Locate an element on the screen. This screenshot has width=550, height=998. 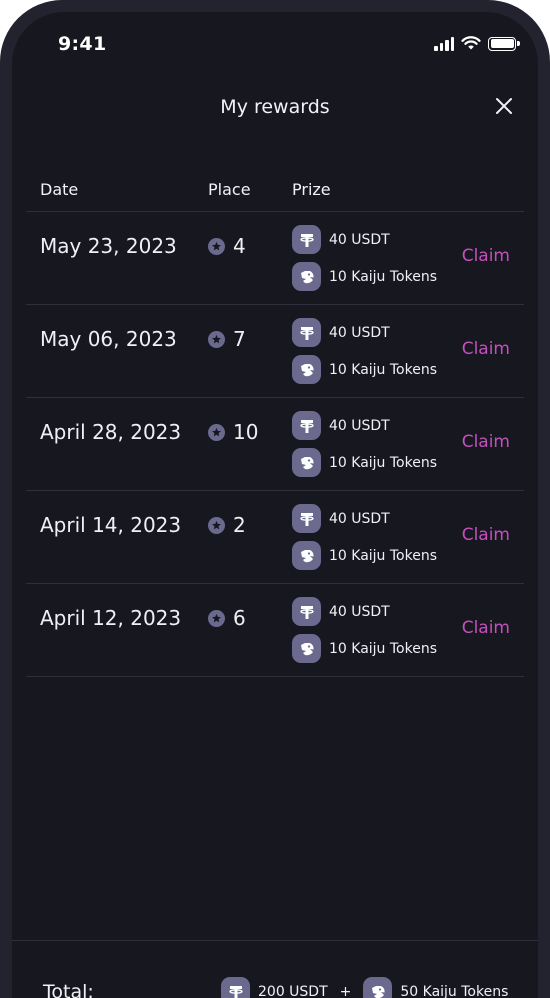
reward-date: April 14, 2023 is located at coordinates (111, 525).